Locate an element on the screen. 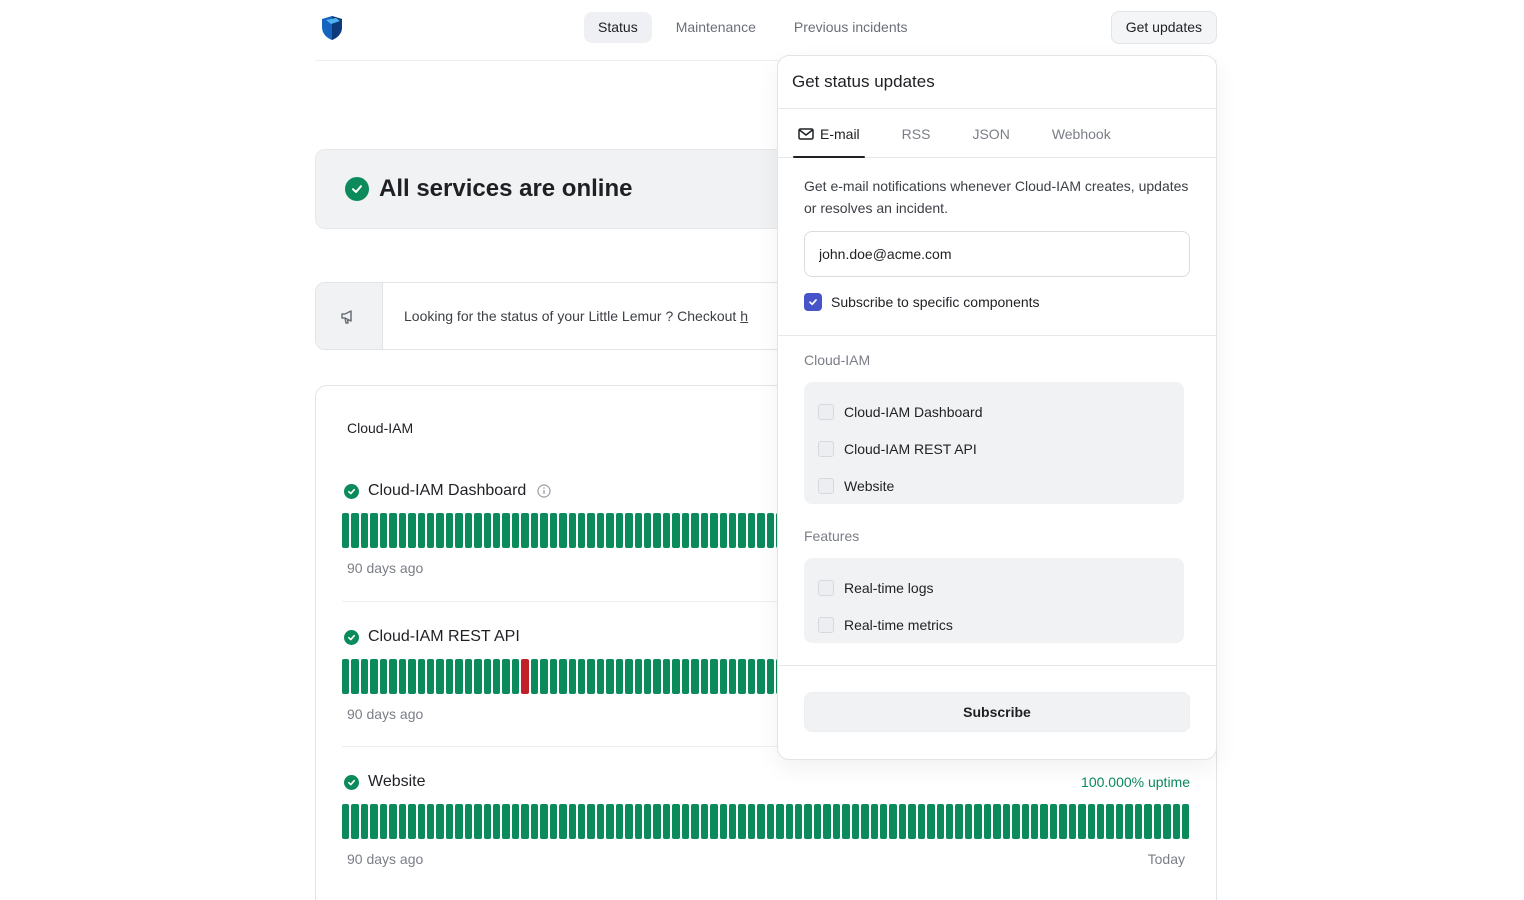 The width and height of the screenshot is (1524, 900). email-field is located at coordinates (997, 254).